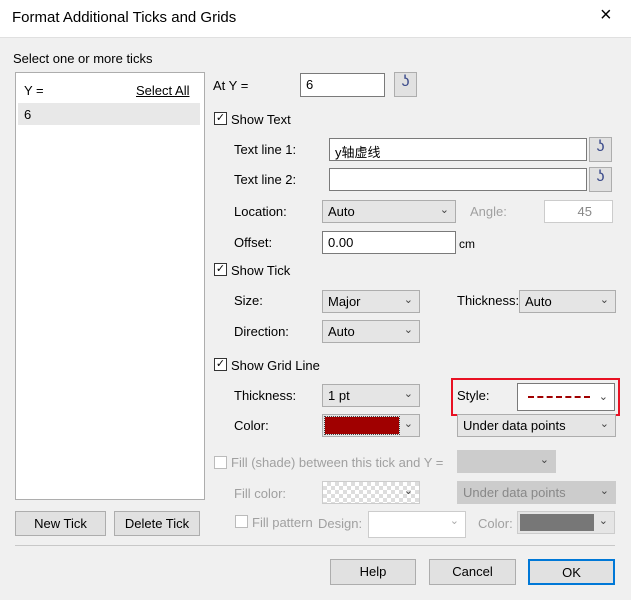 The height and width of the screenshot is (600, 631). I want to click on tick-thickness-value: Auto, so click(538, 301).